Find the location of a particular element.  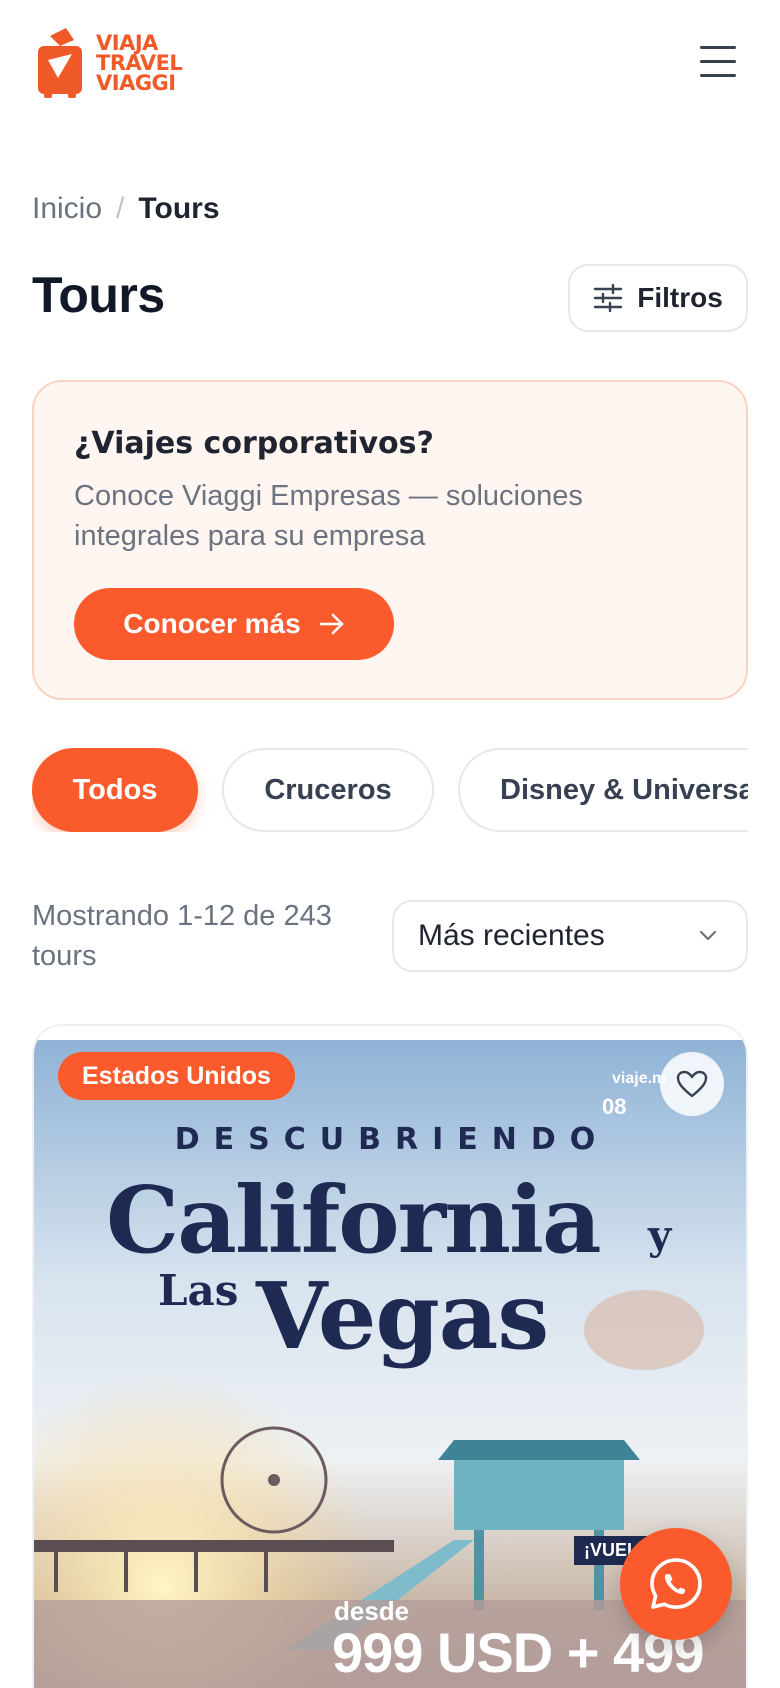

tab-todos: Todos is located at coordinates (115, 790).